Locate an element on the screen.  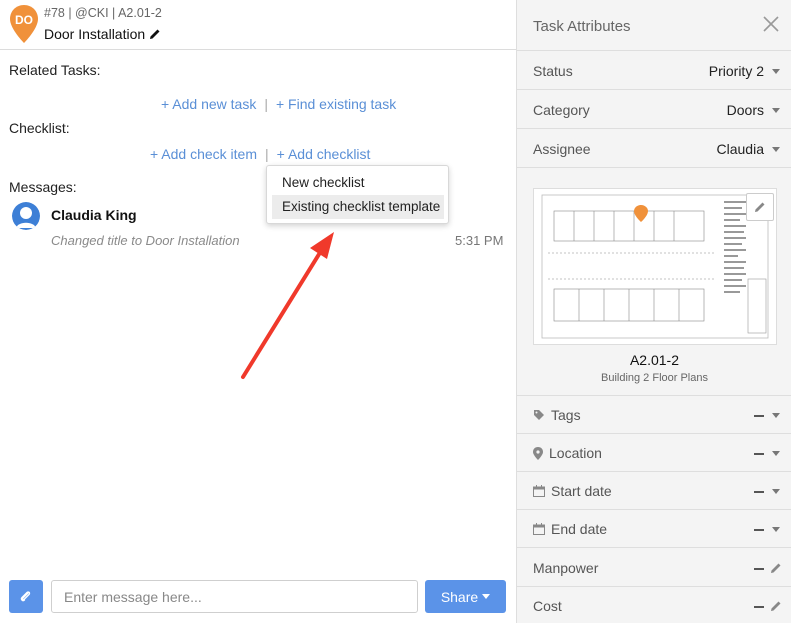
location-label: Location is located at coordinates (575, 453).